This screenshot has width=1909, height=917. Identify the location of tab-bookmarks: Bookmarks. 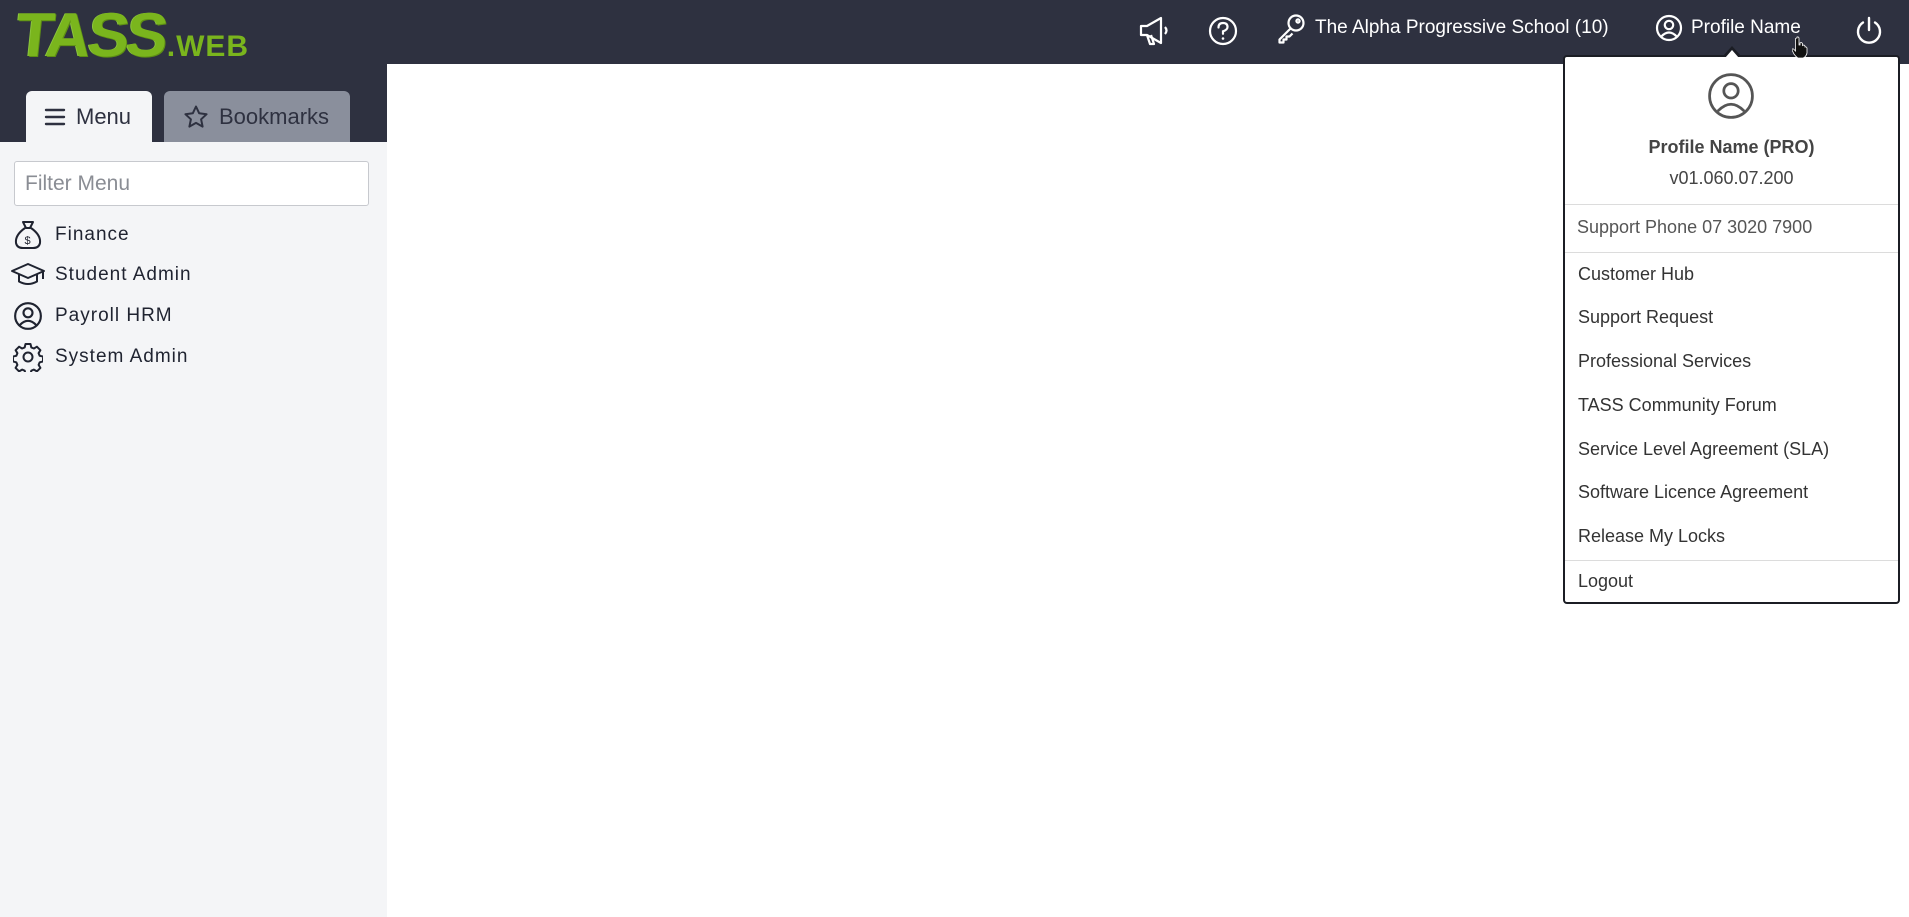
(257, 116).